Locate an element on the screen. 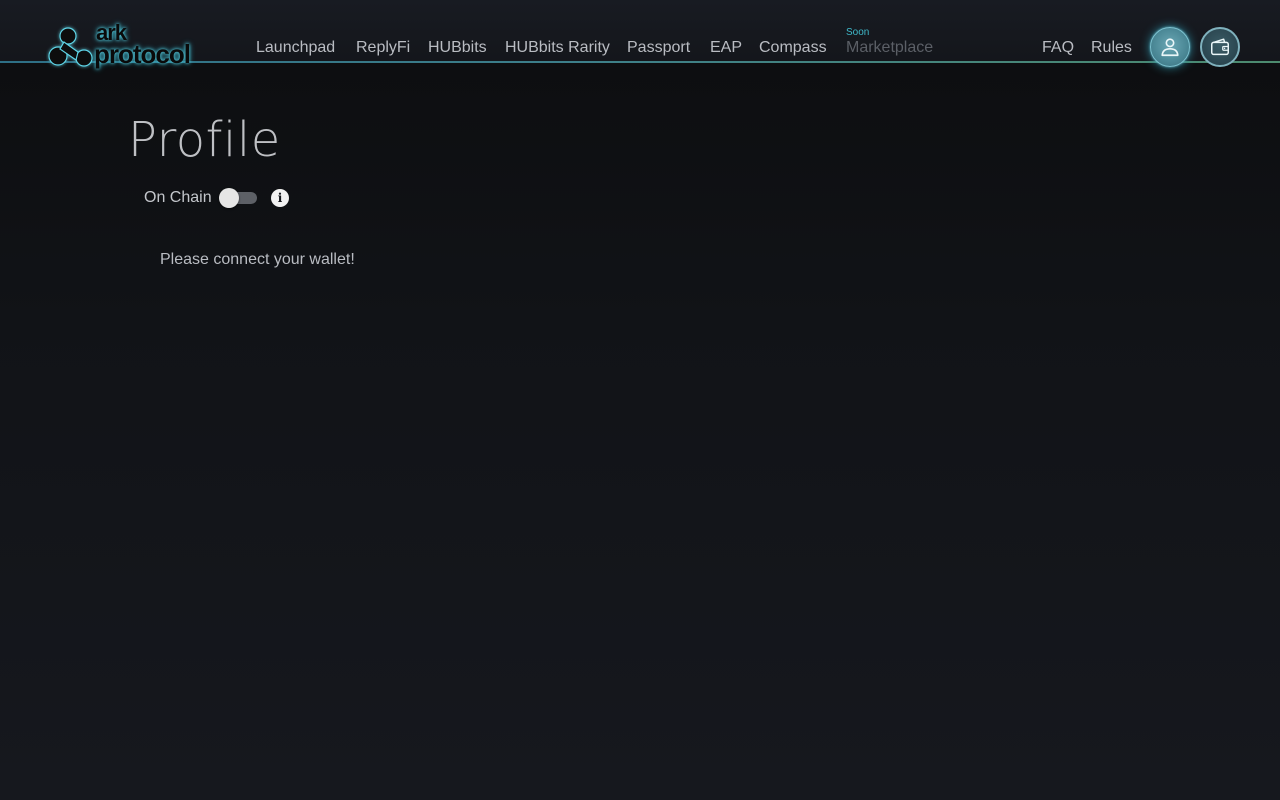  nav-compass: Compass is located at coordinates (793, 48).